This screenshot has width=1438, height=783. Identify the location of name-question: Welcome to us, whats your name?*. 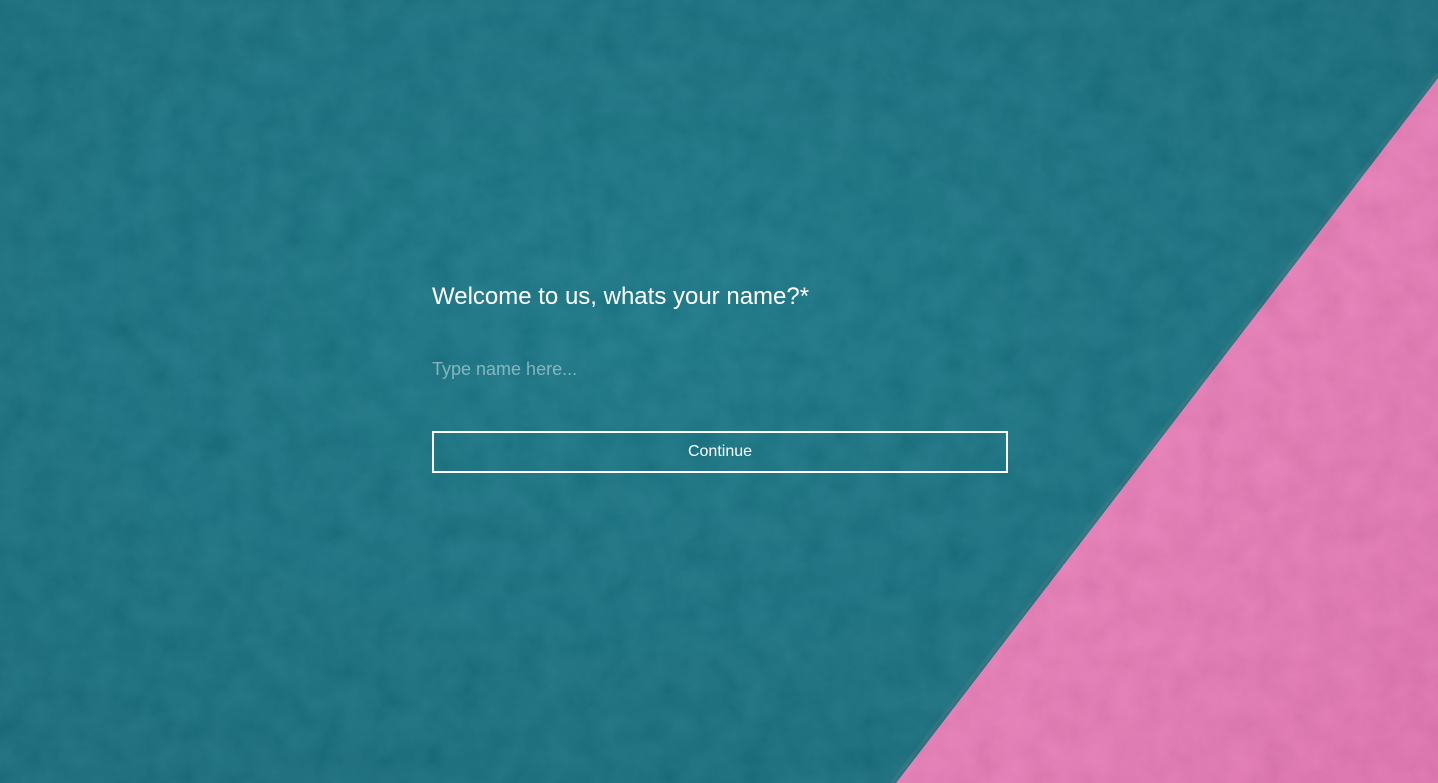
(621, 296).